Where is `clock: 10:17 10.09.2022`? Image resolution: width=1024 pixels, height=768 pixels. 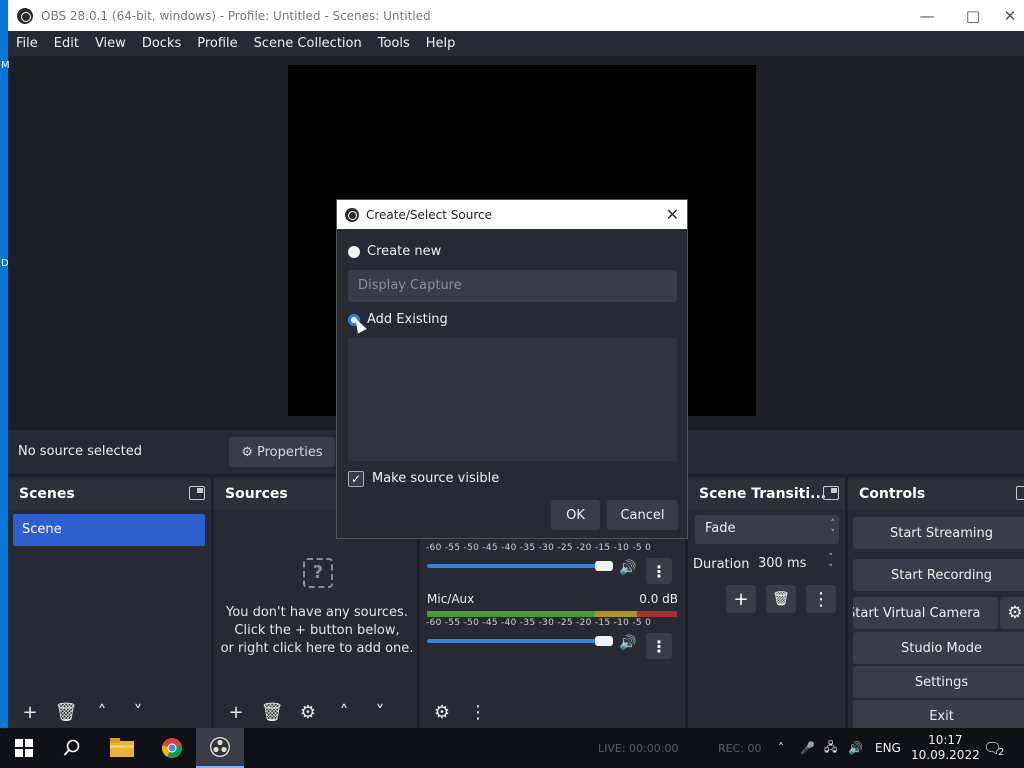 clock: 10:17 10.09.2022 is located at coordinates (945, 748).